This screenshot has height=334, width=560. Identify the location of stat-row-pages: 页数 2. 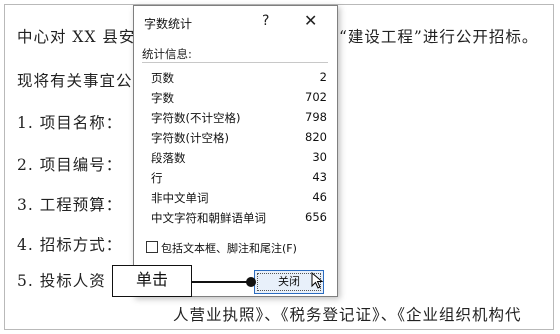
(239, 79).